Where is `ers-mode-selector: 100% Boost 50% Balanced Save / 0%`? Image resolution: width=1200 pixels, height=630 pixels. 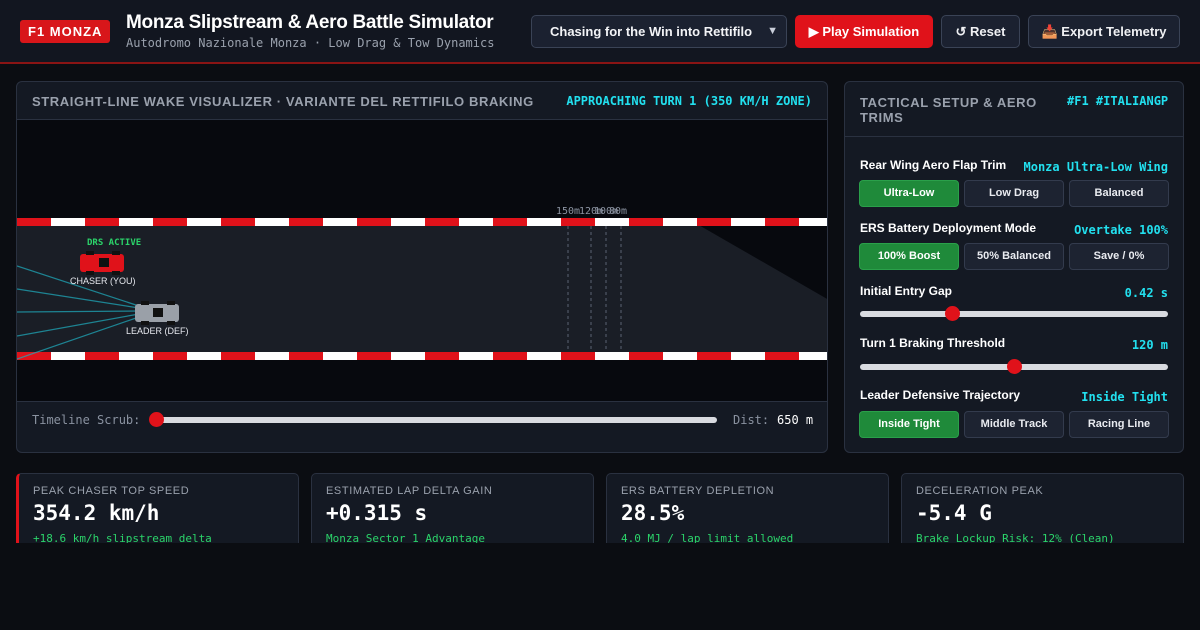 ers-mode-selector: 100% Boost 50% Balanced Save / 0% is located at coordinates (1014, 256).